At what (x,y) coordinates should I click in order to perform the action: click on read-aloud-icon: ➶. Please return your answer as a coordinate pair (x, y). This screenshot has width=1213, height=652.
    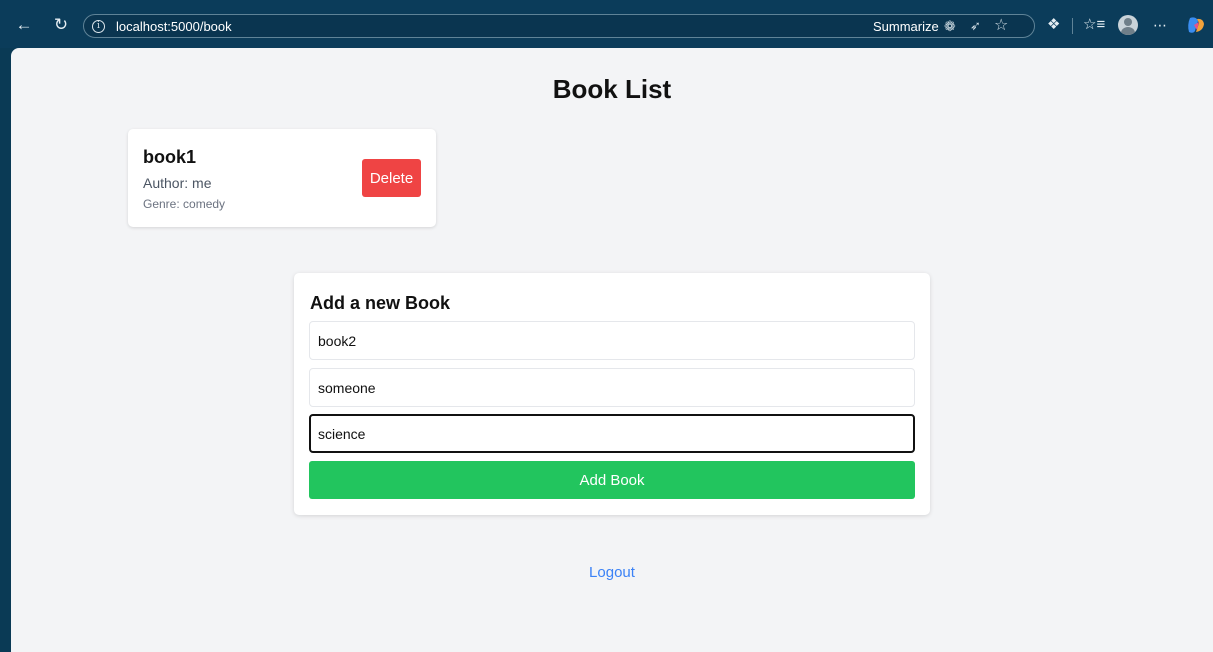
    Looking at the image, I should click on (975, 26).